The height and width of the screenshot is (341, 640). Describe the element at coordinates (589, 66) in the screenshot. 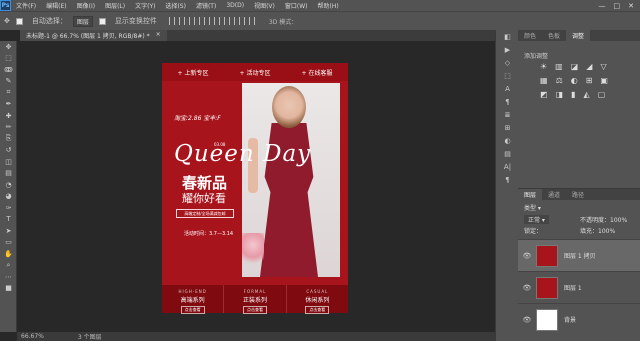

I see `exposure-icon: ◢` at that location.